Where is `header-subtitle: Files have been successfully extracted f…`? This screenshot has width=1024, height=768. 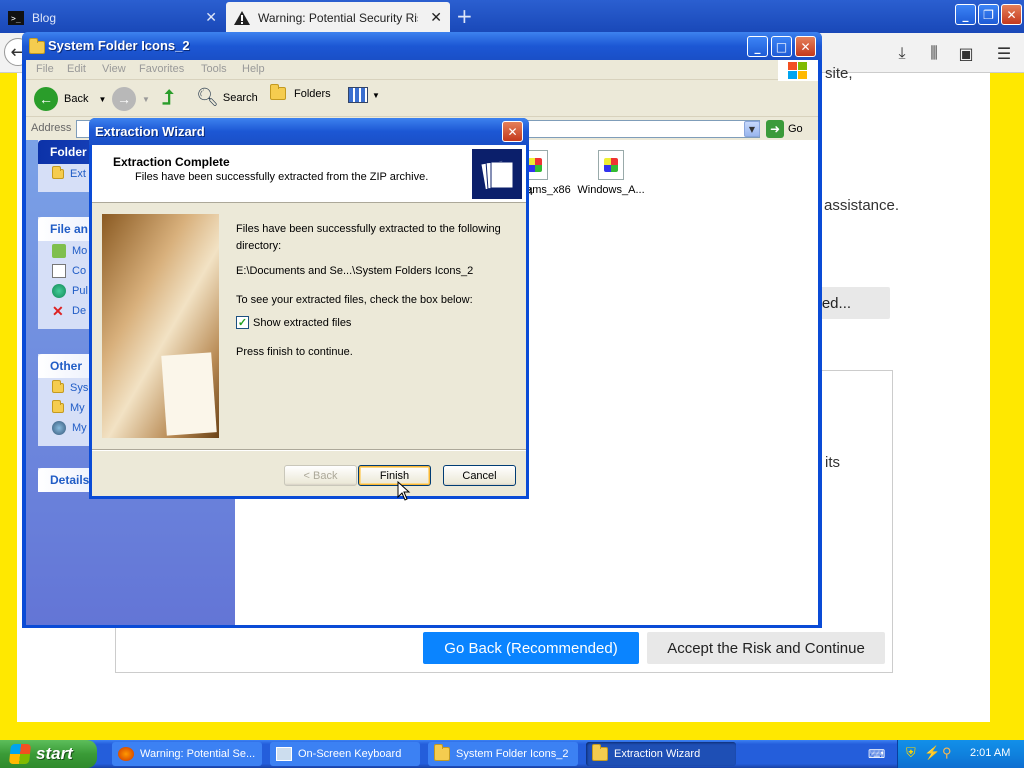
header-subtitle: Files have been successfully extracted f… is located at coordinates (282, 177).